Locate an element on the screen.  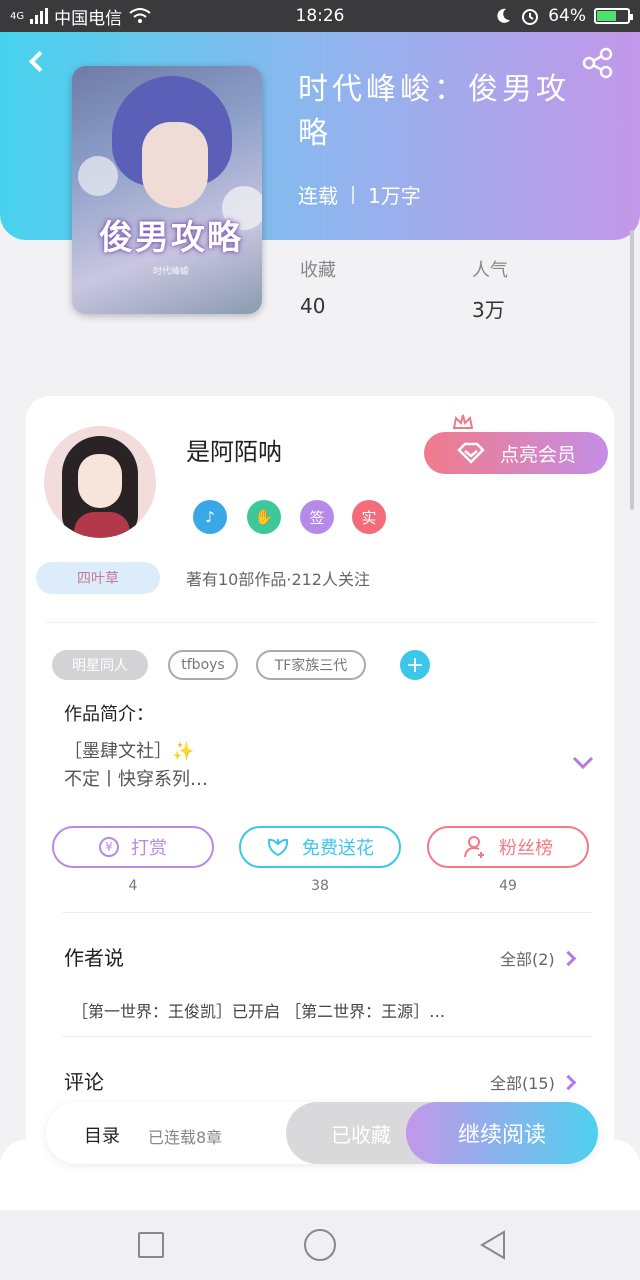
send-flower-button: 免费送花 is located at coordinates (320, 847).